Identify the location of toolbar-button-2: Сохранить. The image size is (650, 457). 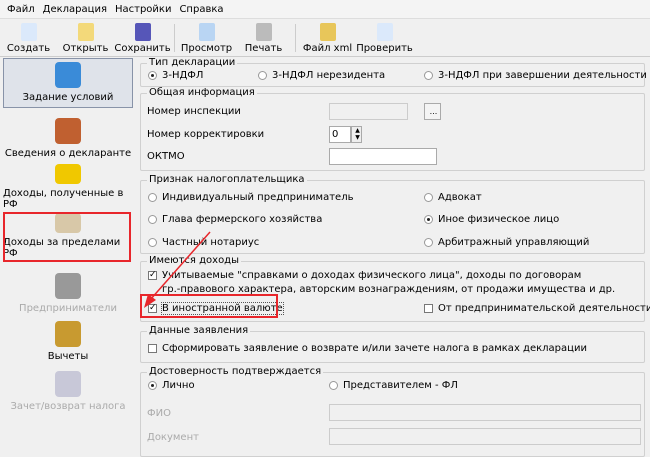
(142, 38).